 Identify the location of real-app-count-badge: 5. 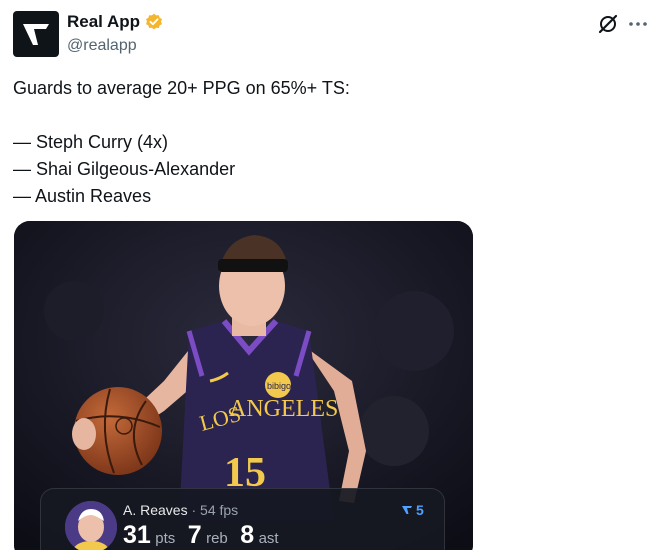
(412, 510).